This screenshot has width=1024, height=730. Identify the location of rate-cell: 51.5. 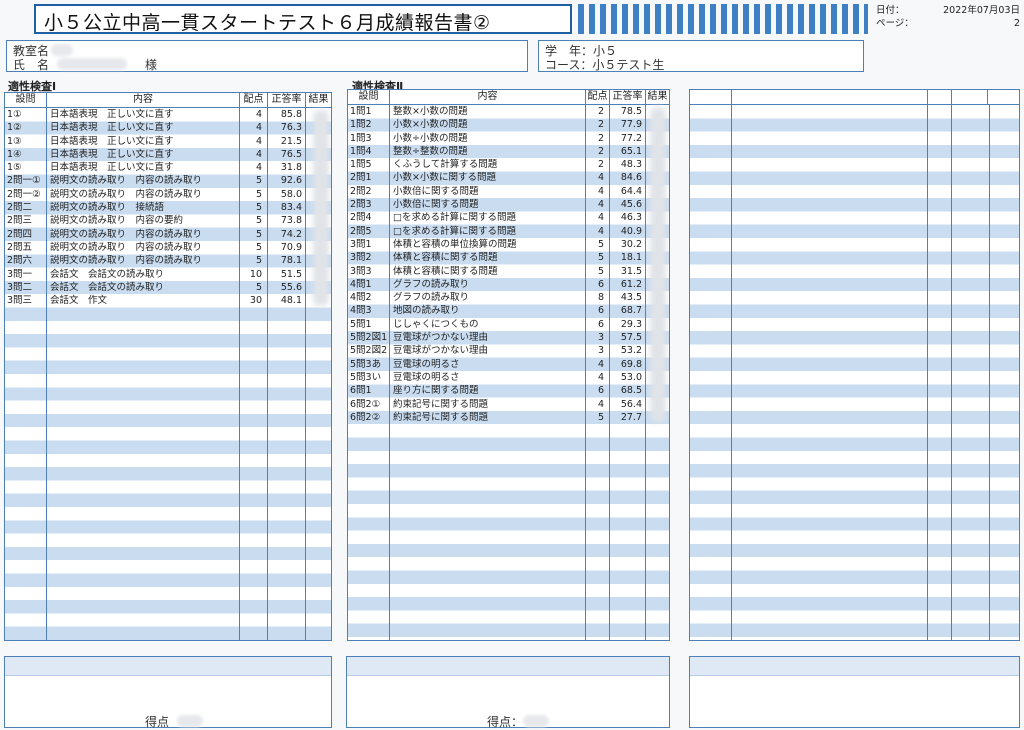
(291, 274).